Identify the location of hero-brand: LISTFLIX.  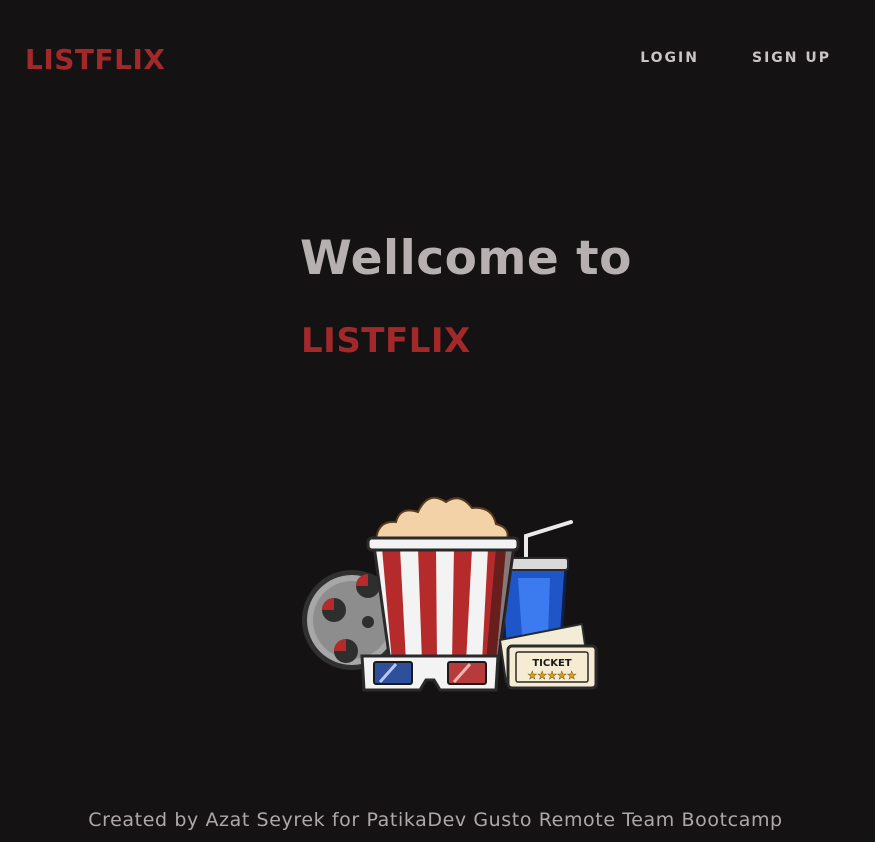
(386, 341).